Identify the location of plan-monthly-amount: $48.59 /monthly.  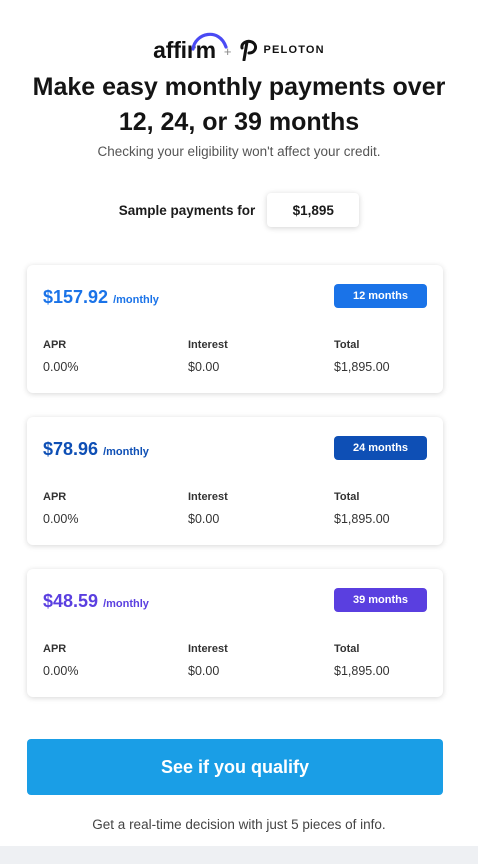
(96, 601).